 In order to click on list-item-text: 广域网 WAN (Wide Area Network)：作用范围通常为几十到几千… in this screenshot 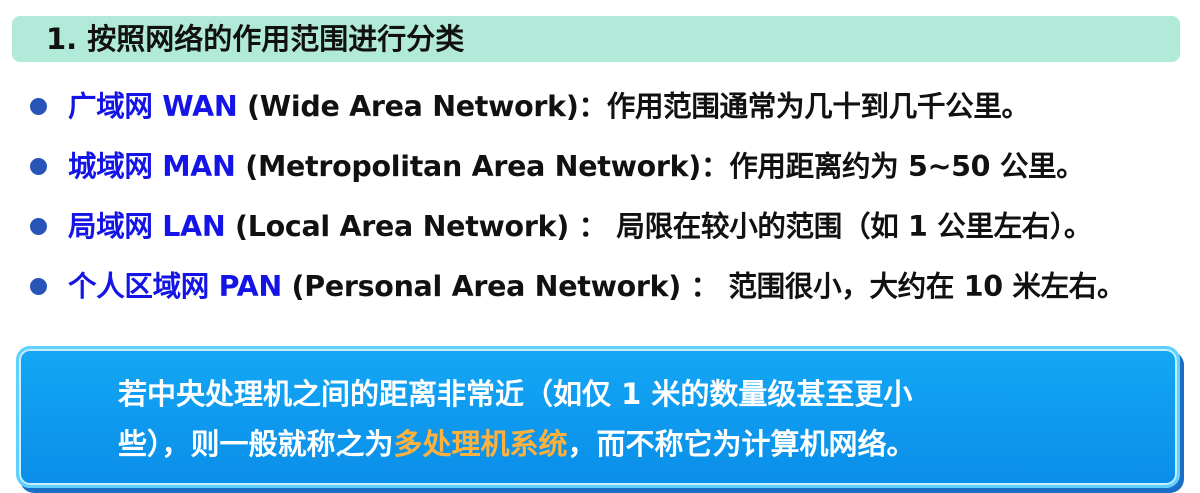, I will do `click(549, 107)`.